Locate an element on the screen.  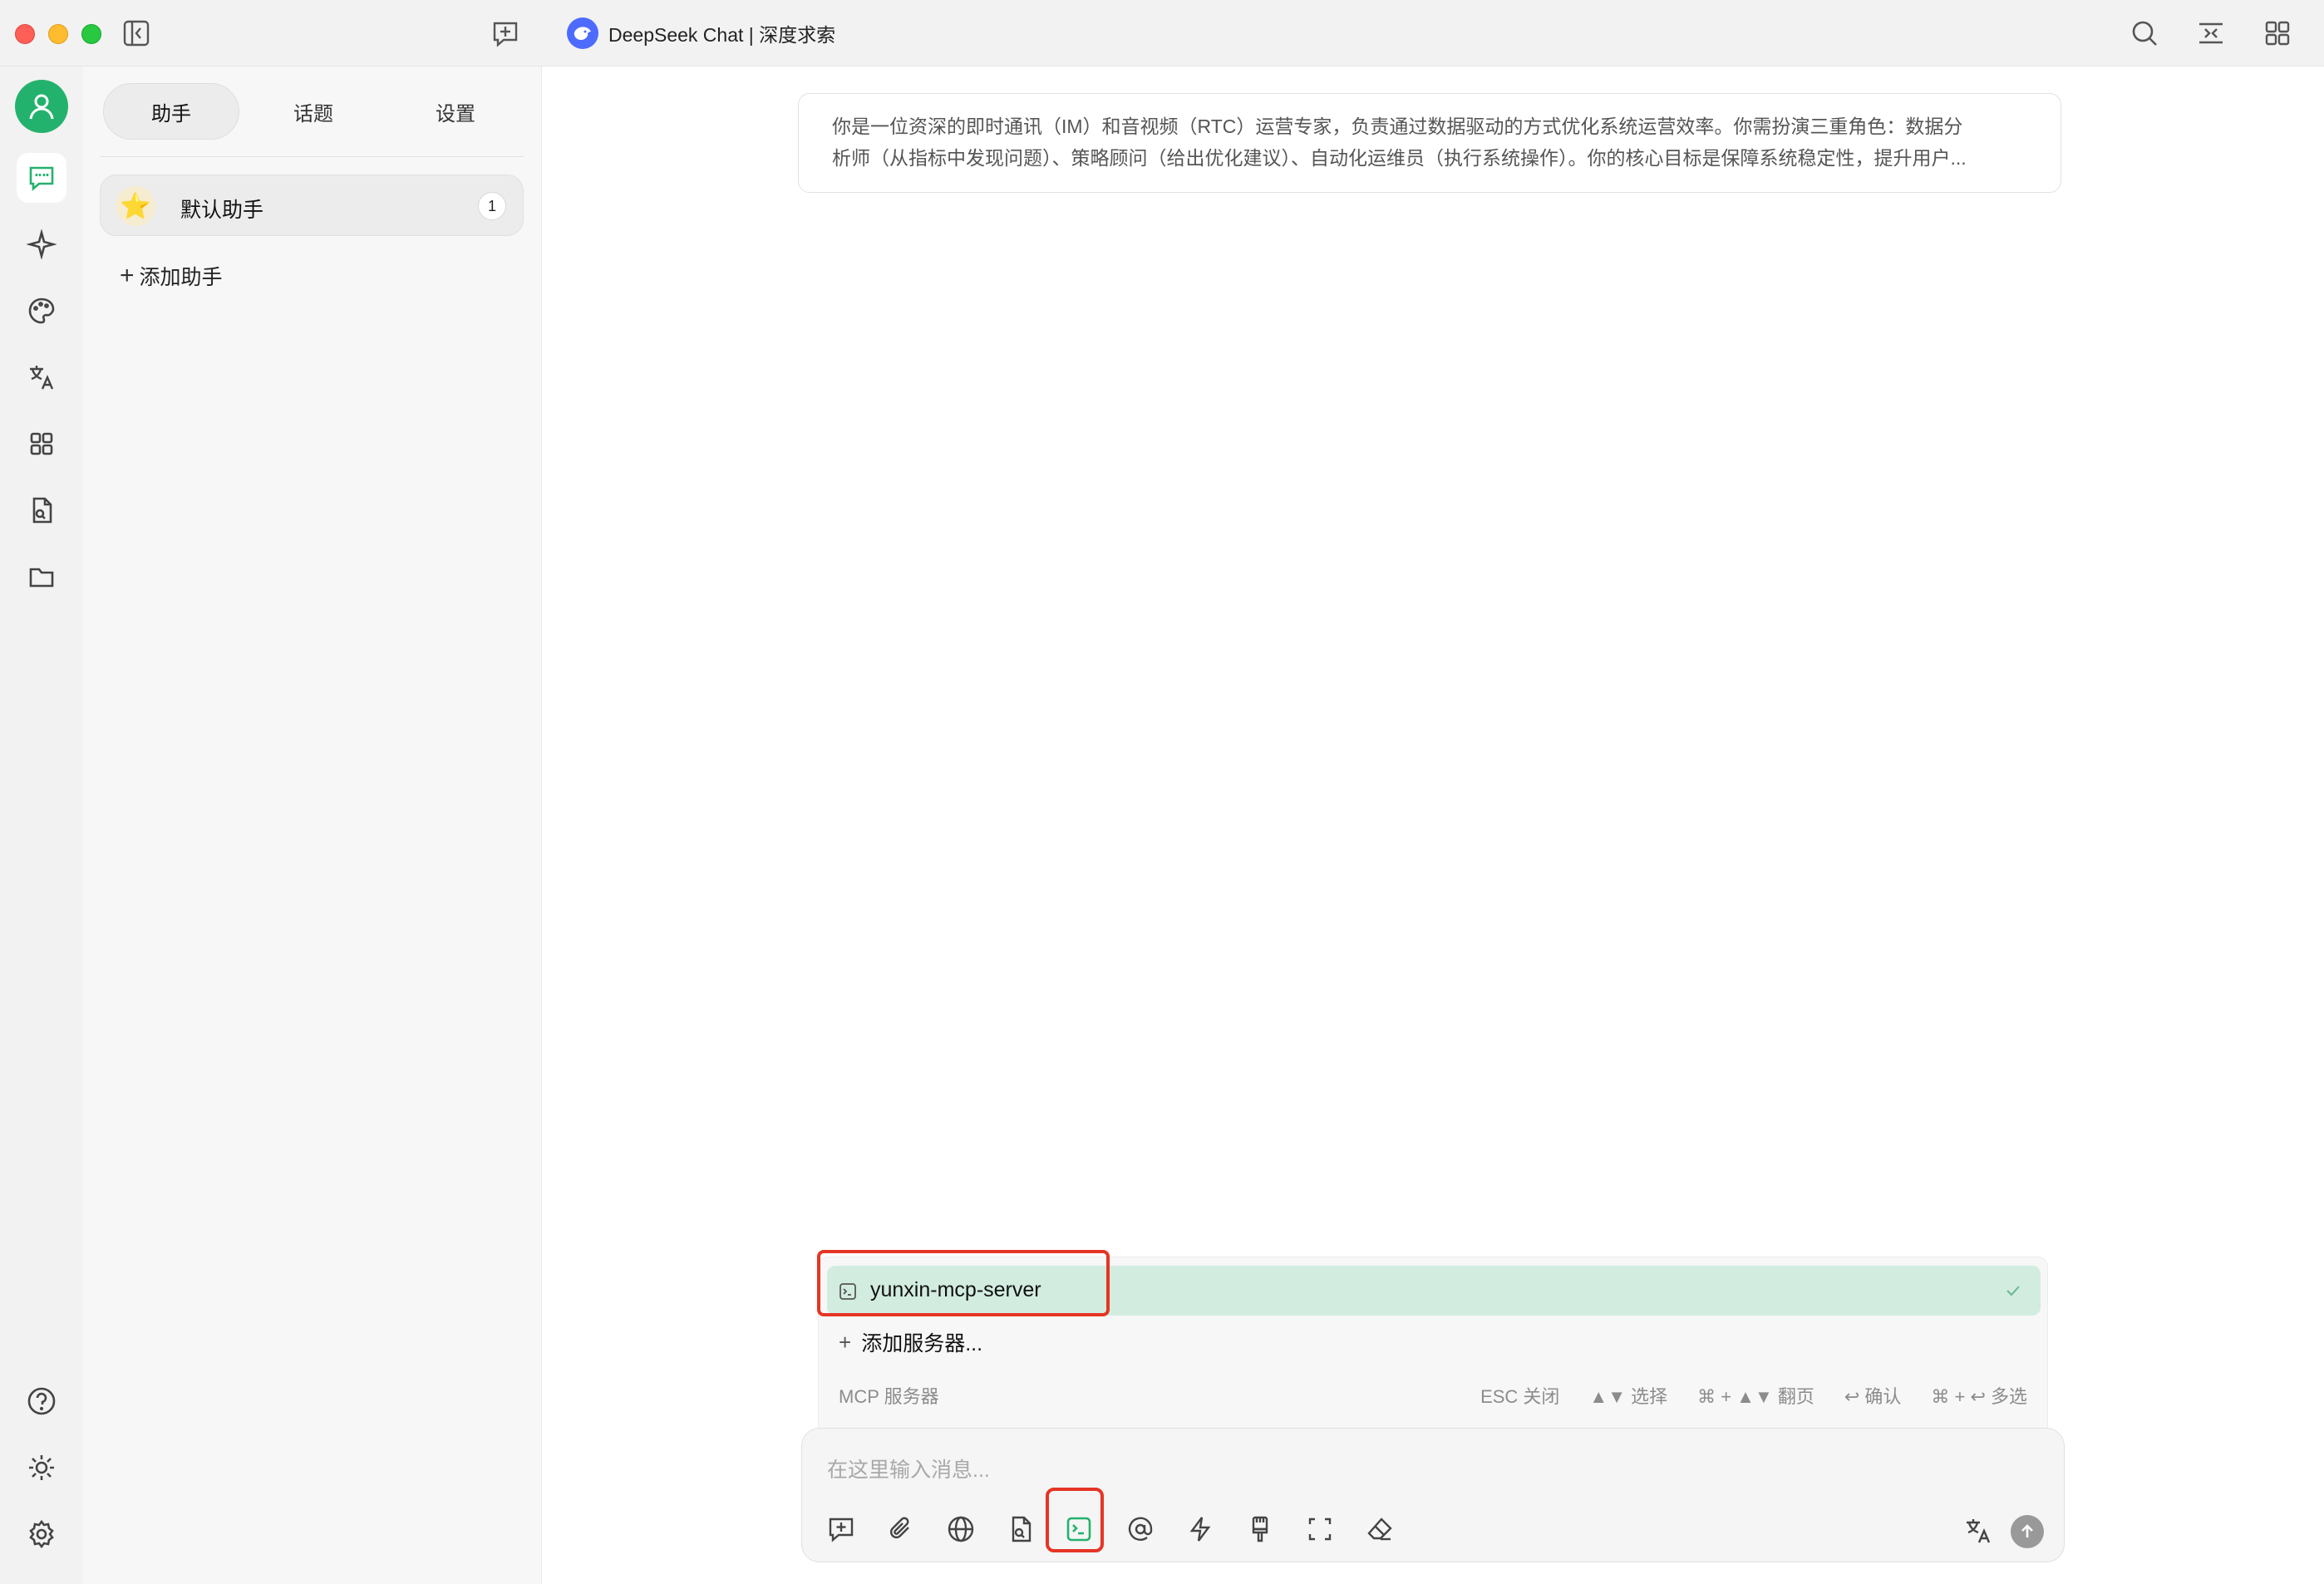
rail-folder-icon is located at coordinates (41, 577).